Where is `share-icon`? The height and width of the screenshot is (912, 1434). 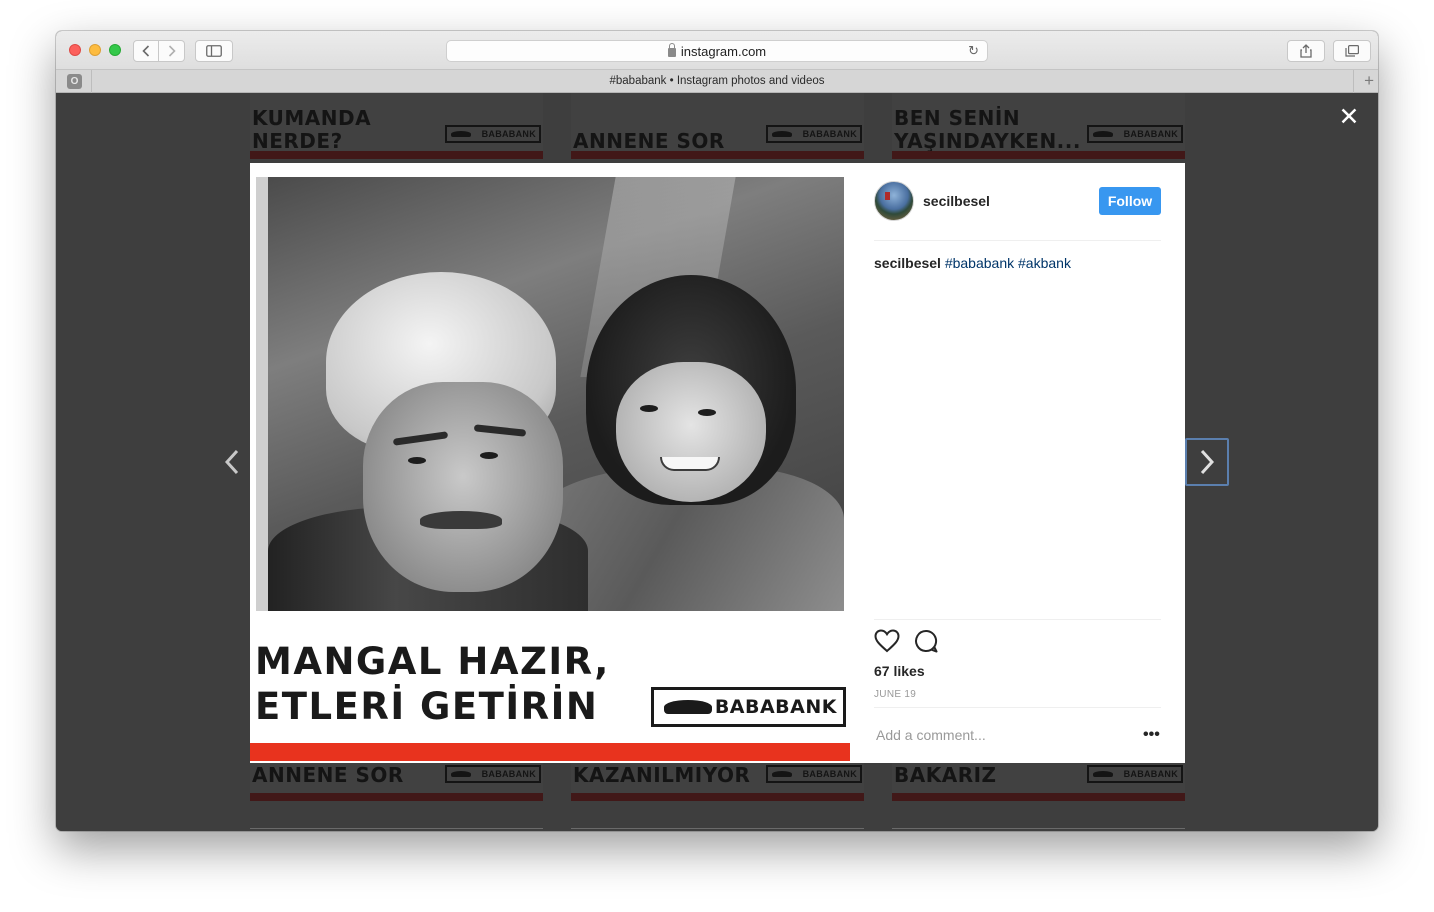 share-icon is located at coordinates (1306, 51).